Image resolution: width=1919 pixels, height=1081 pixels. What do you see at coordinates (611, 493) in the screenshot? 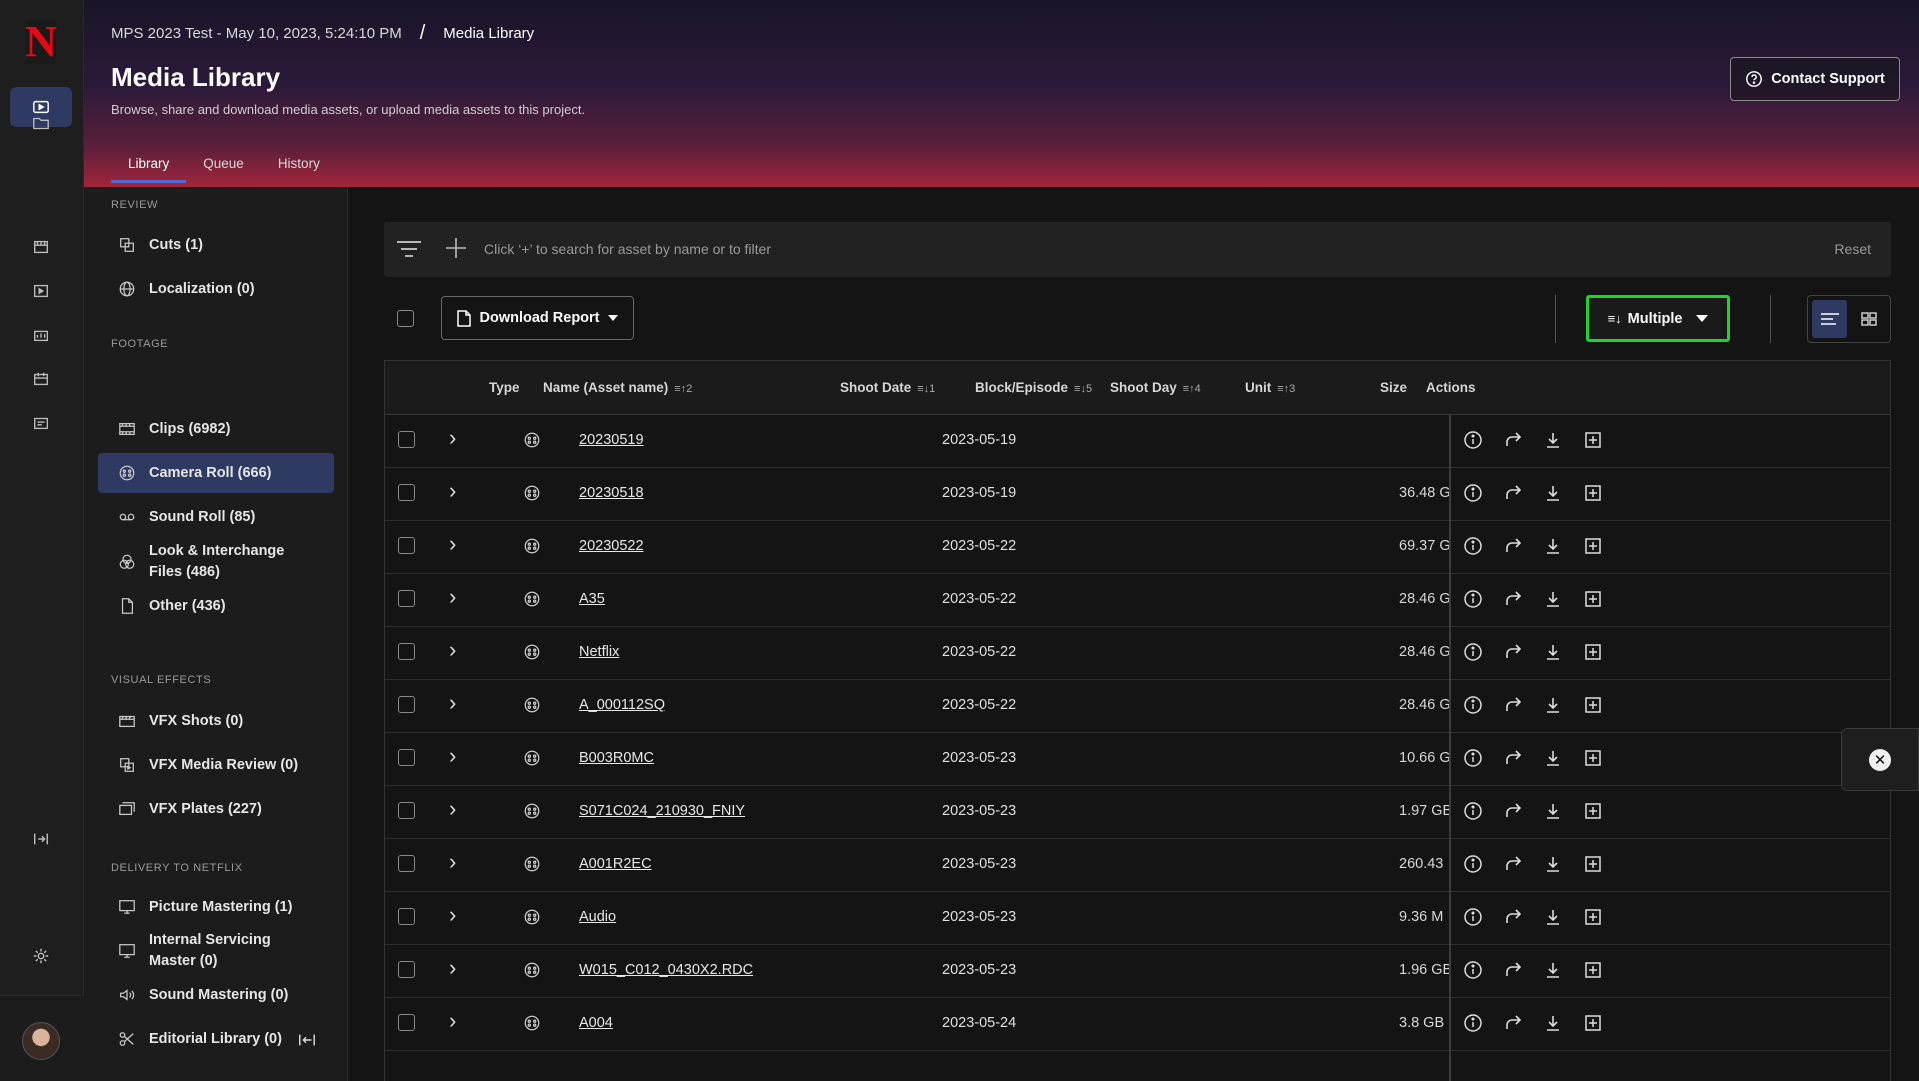
I see `asset-name-link: 20230518` at bounding box center [611, 493].